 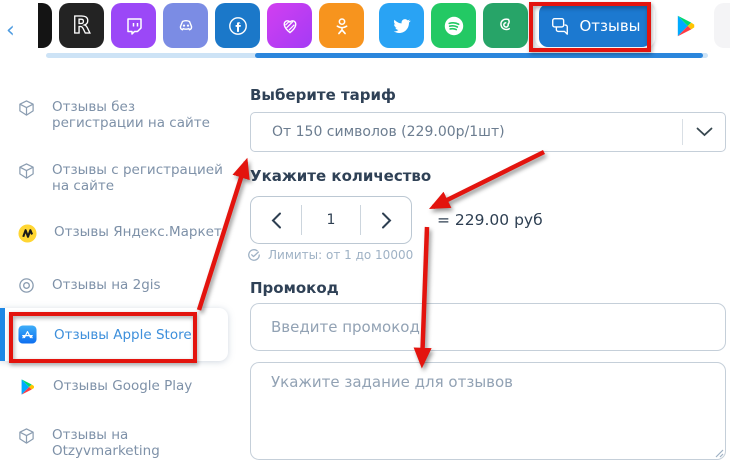 What do you see at coordinates (27, 334) in the screenshot?
I see `app-store-icon` at bounding box center [27, 334].